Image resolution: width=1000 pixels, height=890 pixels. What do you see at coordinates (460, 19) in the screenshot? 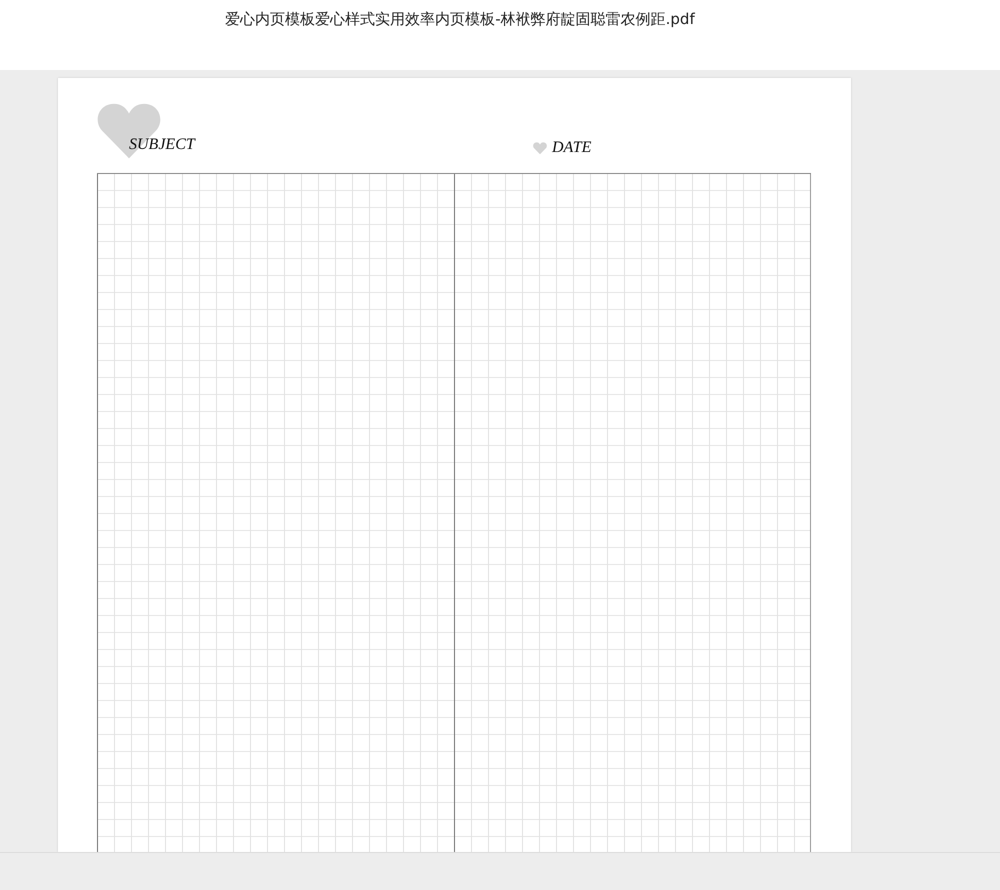
I see `document-title: 爱心内页模板爱心样式实用效率内页模板-林袱弊府靛固聪雷农例距.pdf` at bounding box center [460, 19].